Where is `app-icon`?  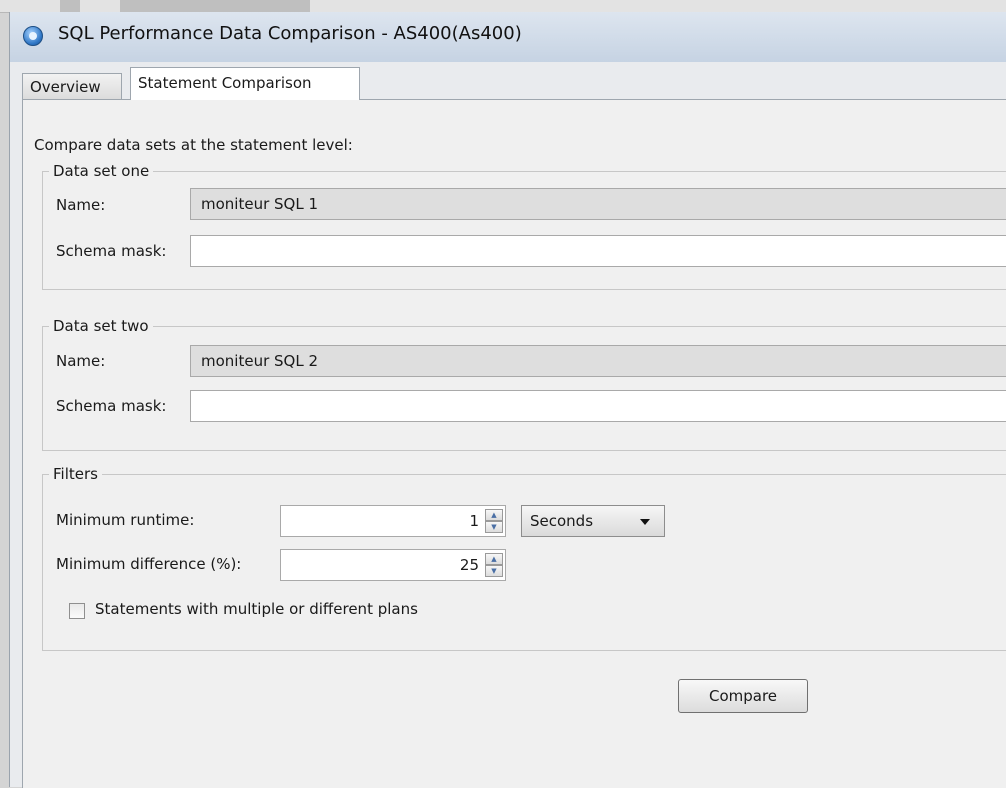 app-icon is located at coordinates (33, 36).